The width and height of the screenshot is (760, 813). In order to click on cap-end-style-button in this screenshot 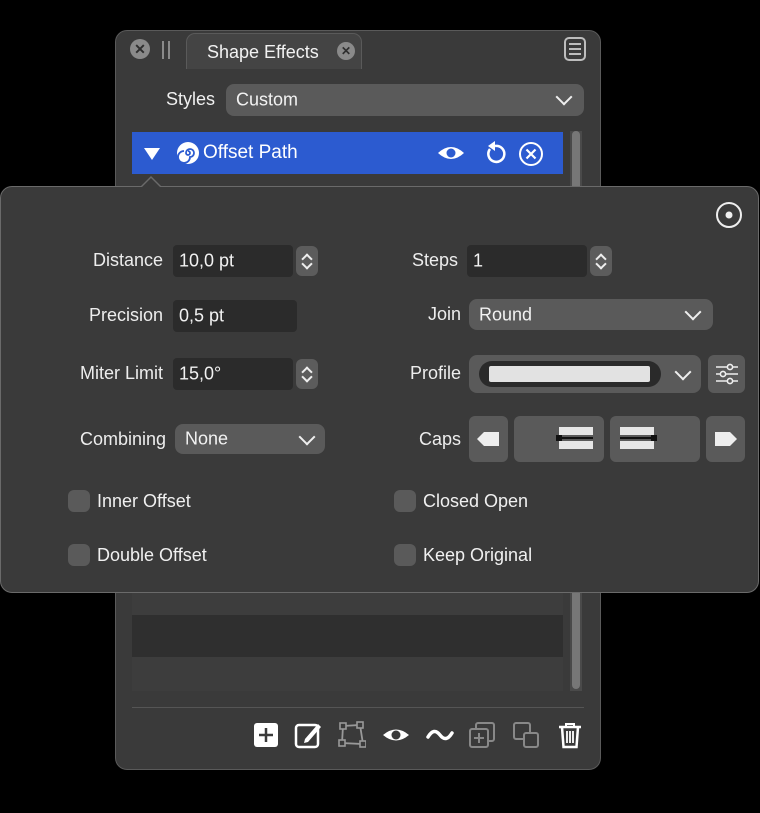, I will do `click(655, 439)`.